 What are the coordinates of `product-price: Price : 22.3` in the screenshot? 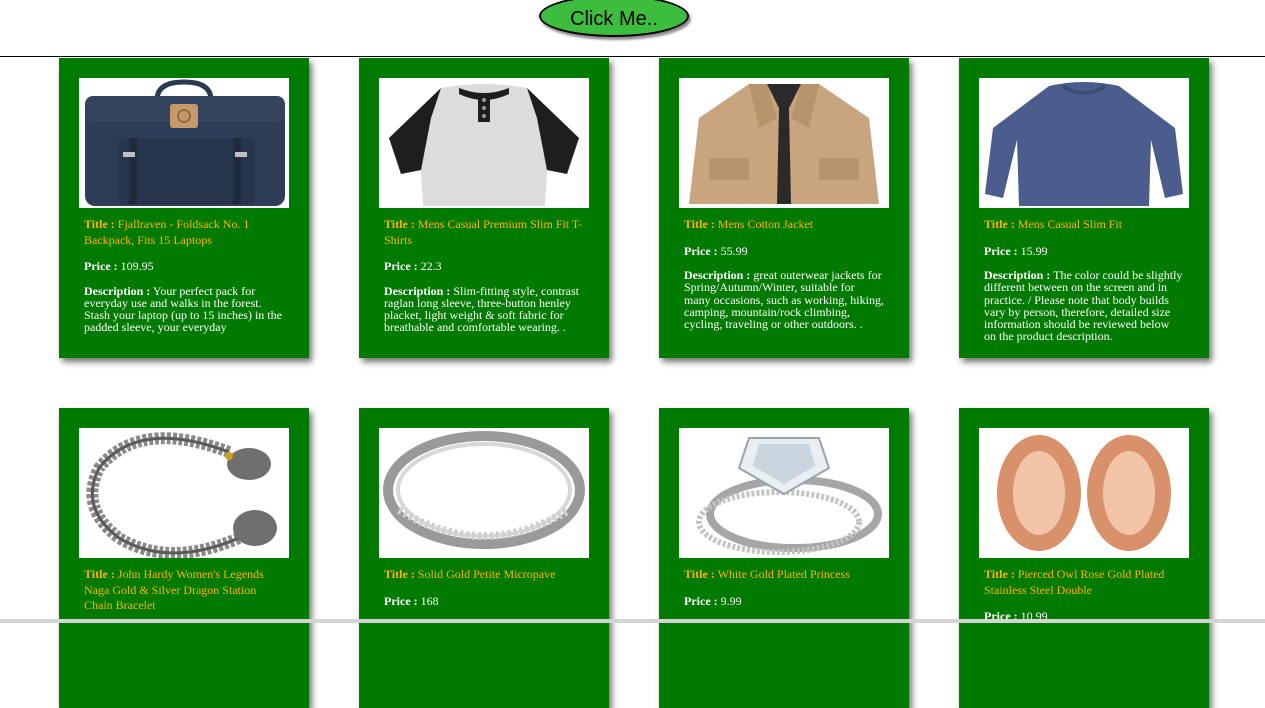 It's located at (484, 267).